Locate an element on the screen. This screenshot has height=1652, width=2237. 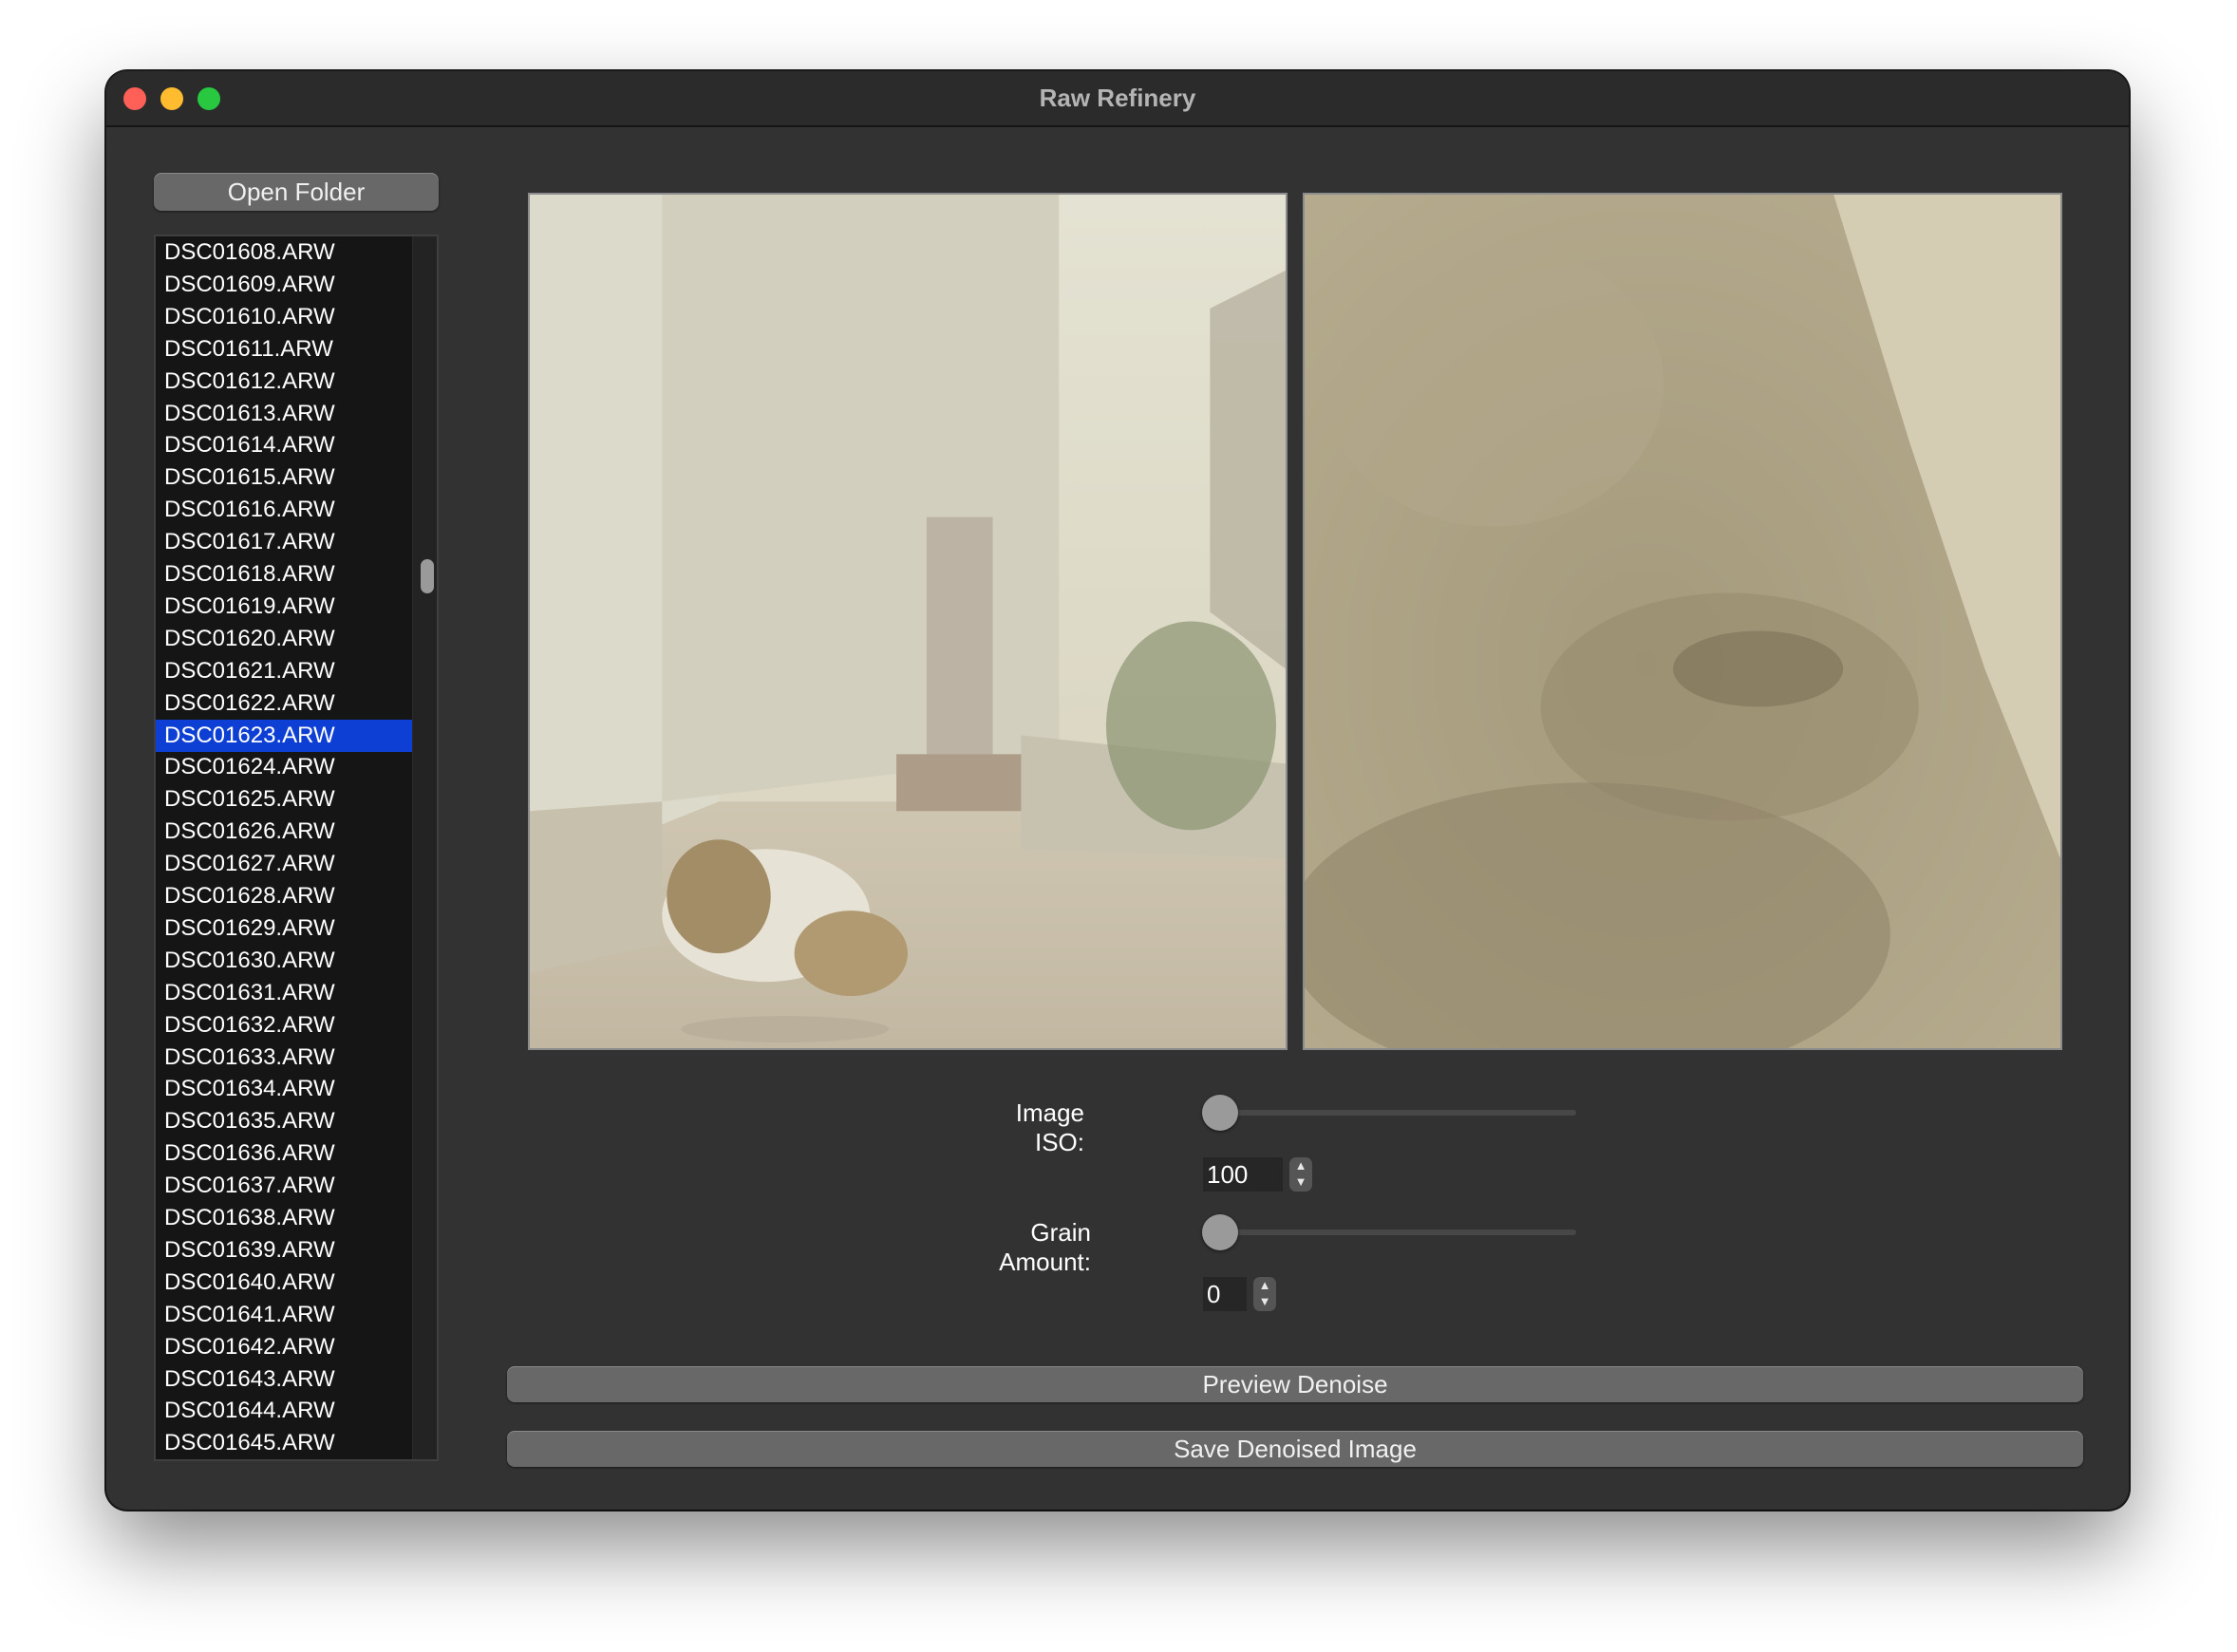
file-list-item: DSC01637.ARW is located at coordinates (284, 1186).